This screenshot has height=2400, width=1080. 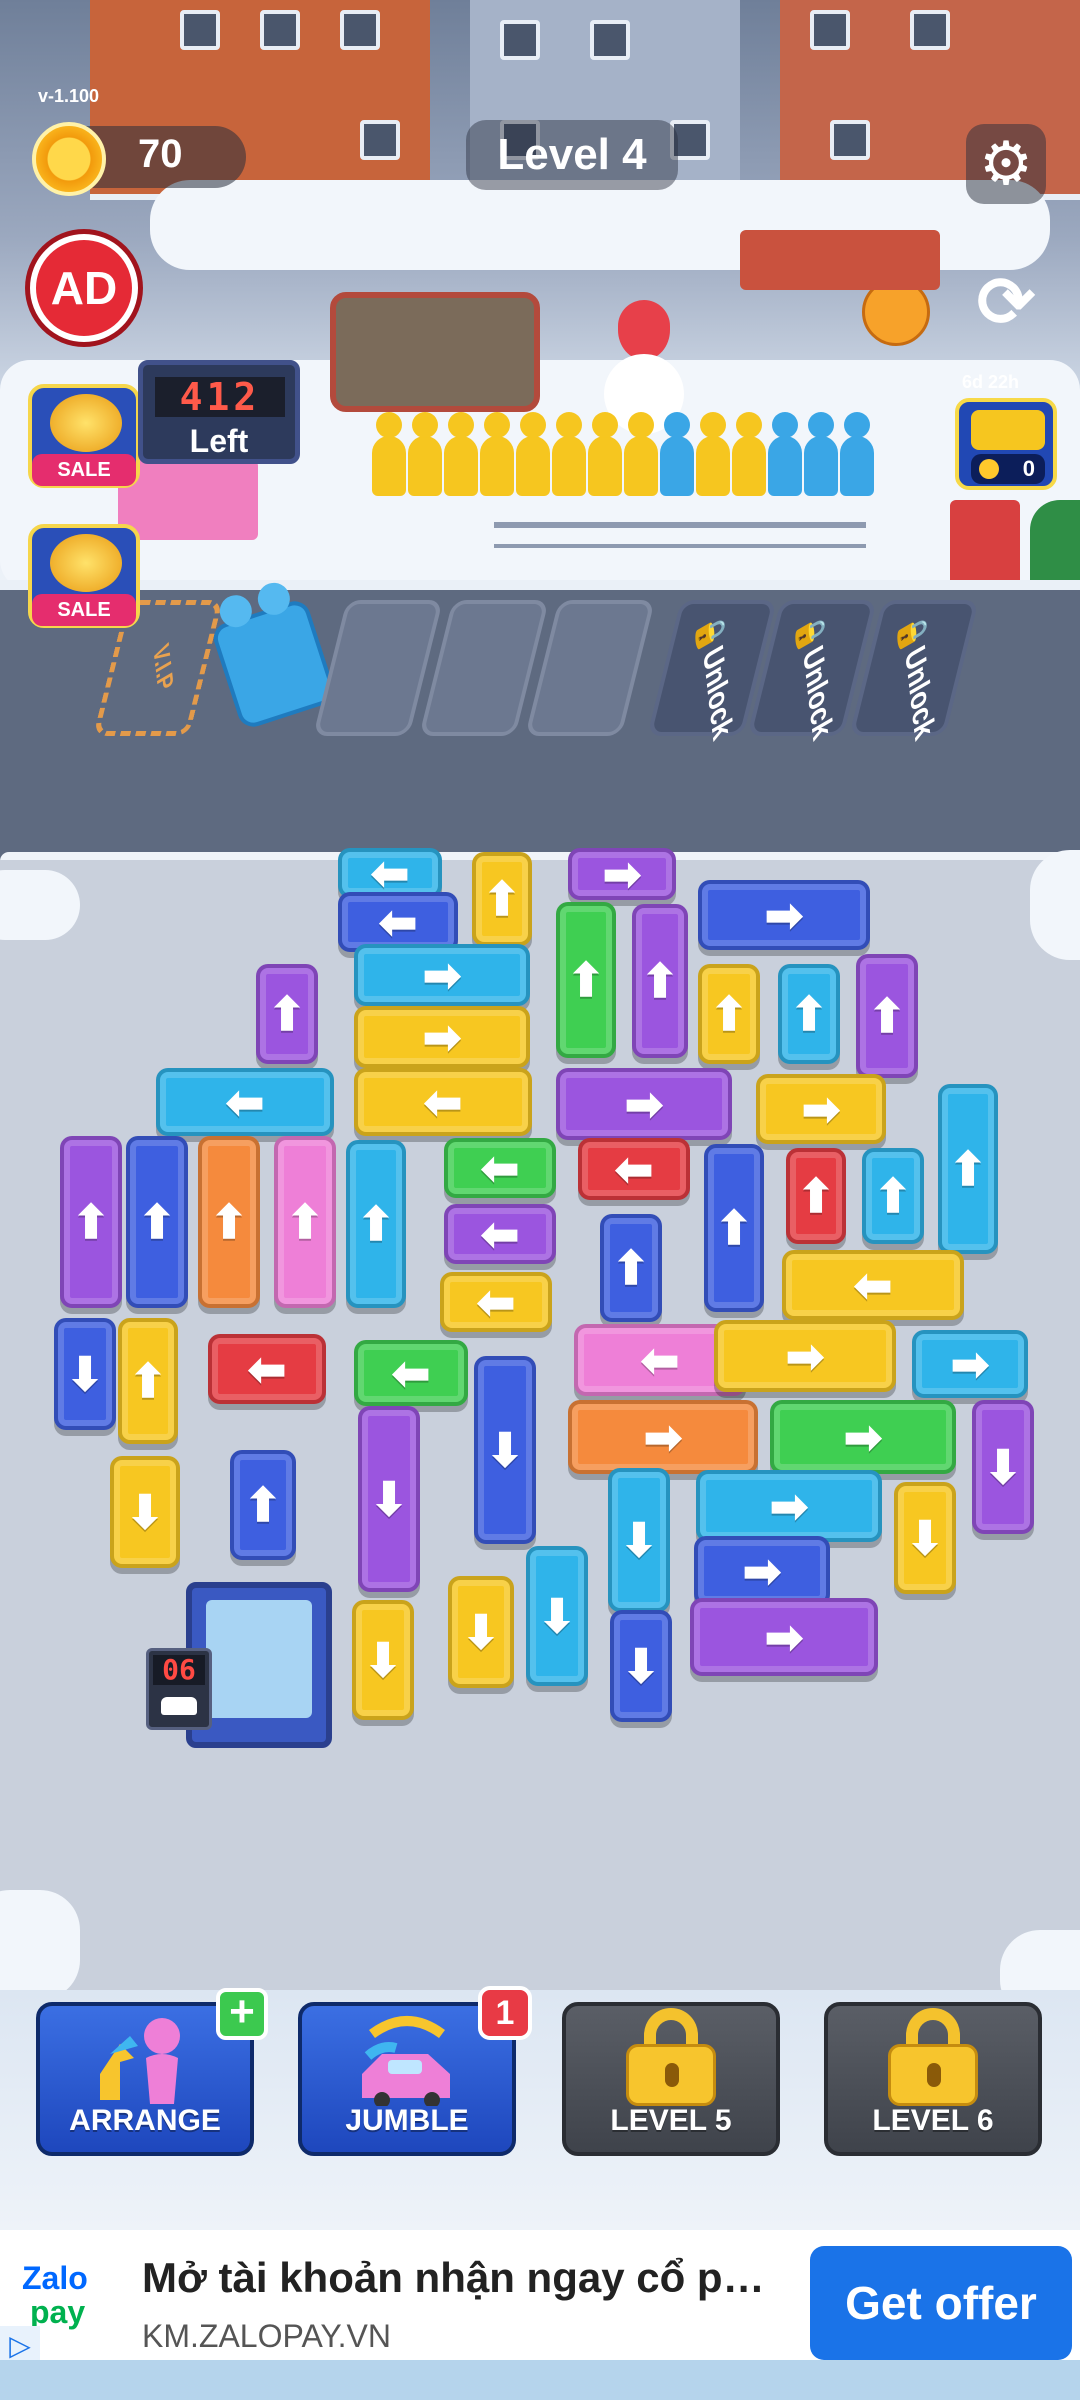 What do you see at coordinates (266, 2336) in the screenshot?
I see `ad-url: KM.ZALOPAY.VN` at bounding box center [266, 2336].